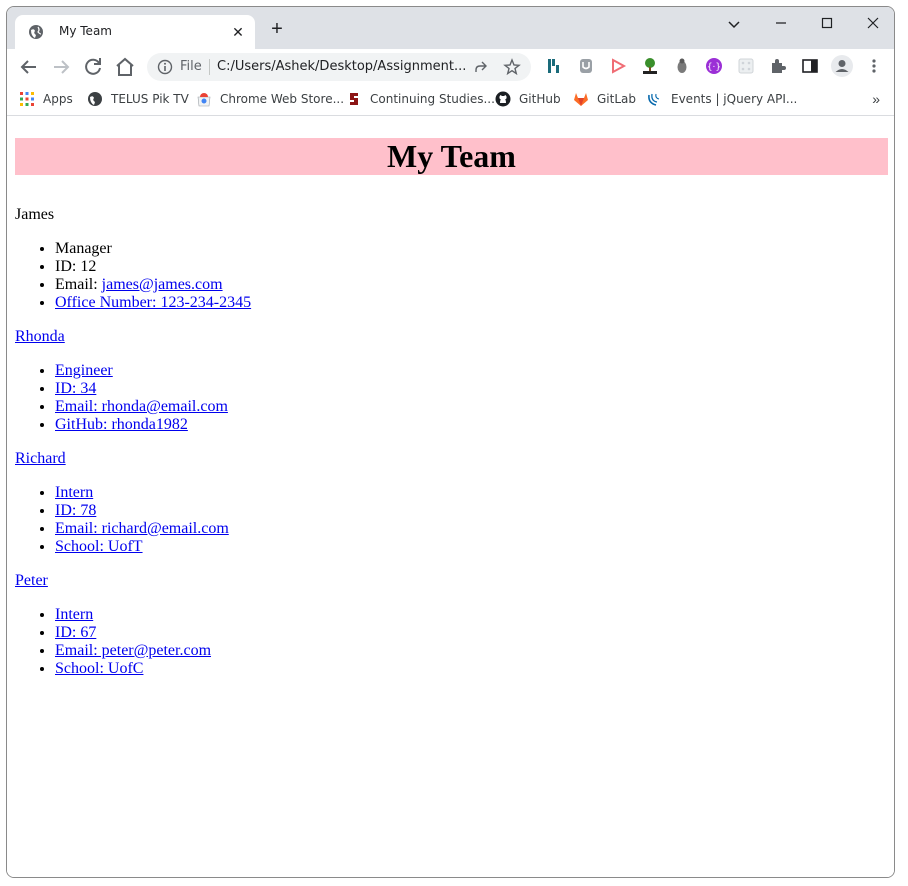 Image resolution: width=908 pixels, height=886 pixels. I want to click on extension-html-tree-icon, so click(650, 66).